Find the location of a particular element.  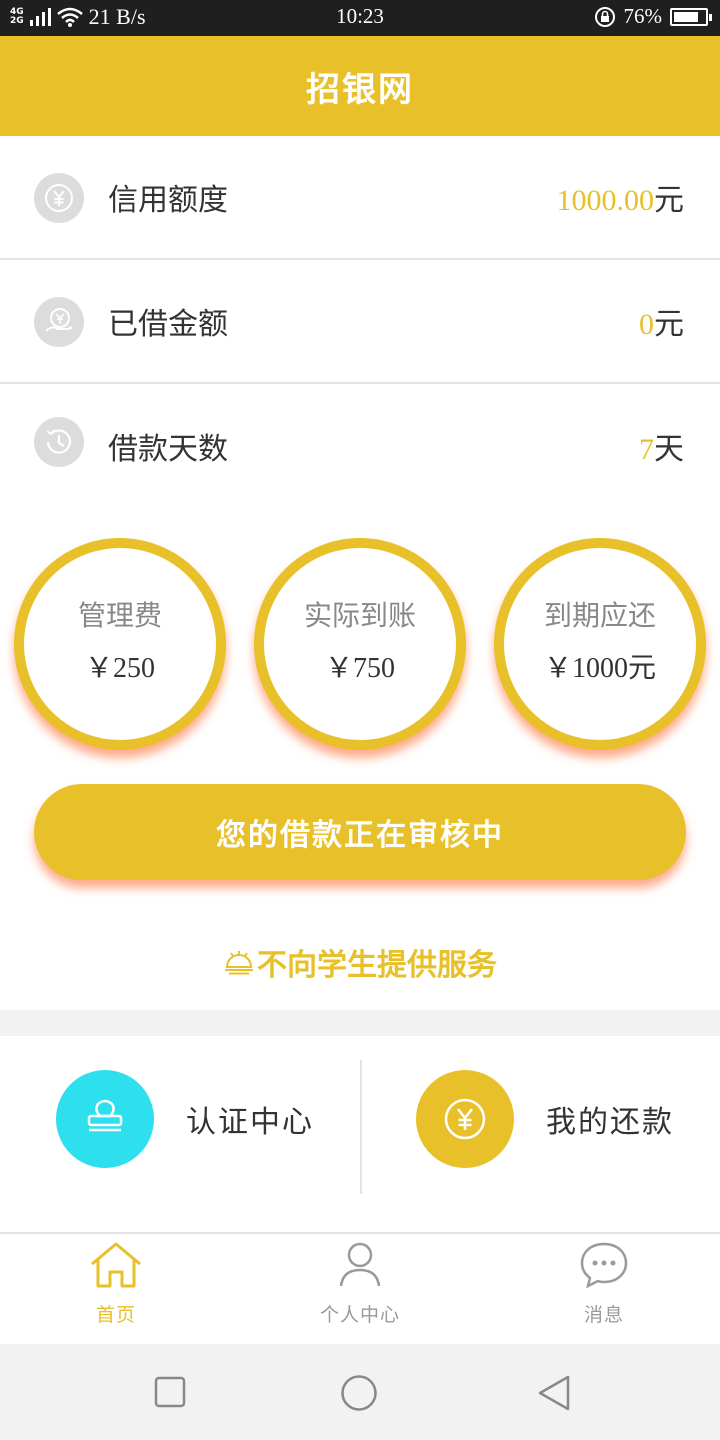

entry-divider is located at coordinates (361, 1127).